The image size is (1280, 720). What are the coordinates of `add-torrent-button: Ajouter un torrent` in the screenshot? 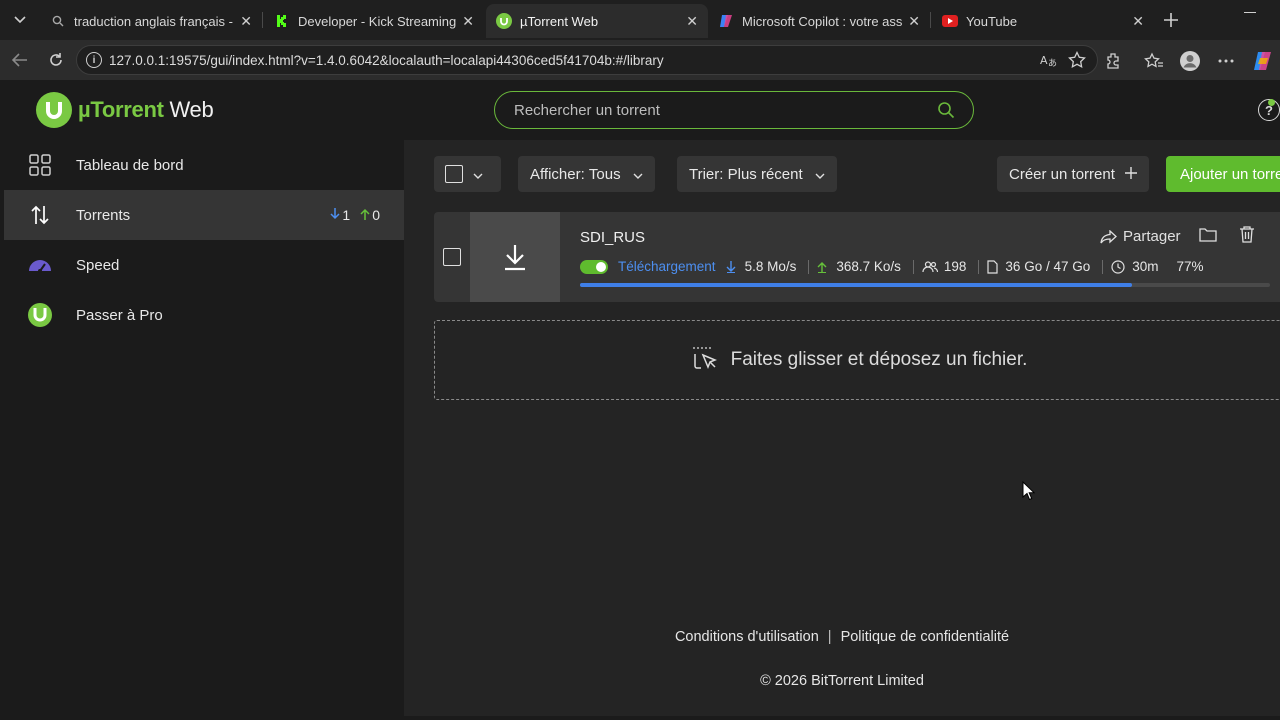 It's located at (1223, 174).